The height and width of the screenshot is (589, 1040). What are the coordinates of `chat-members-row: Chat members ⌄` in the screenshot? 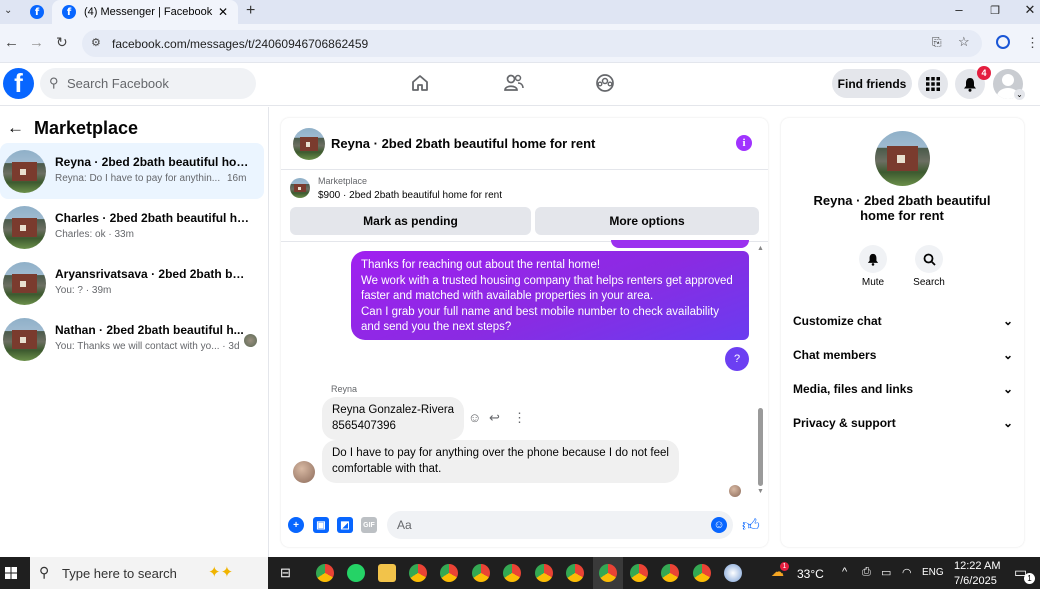 It's located at (903, 355).